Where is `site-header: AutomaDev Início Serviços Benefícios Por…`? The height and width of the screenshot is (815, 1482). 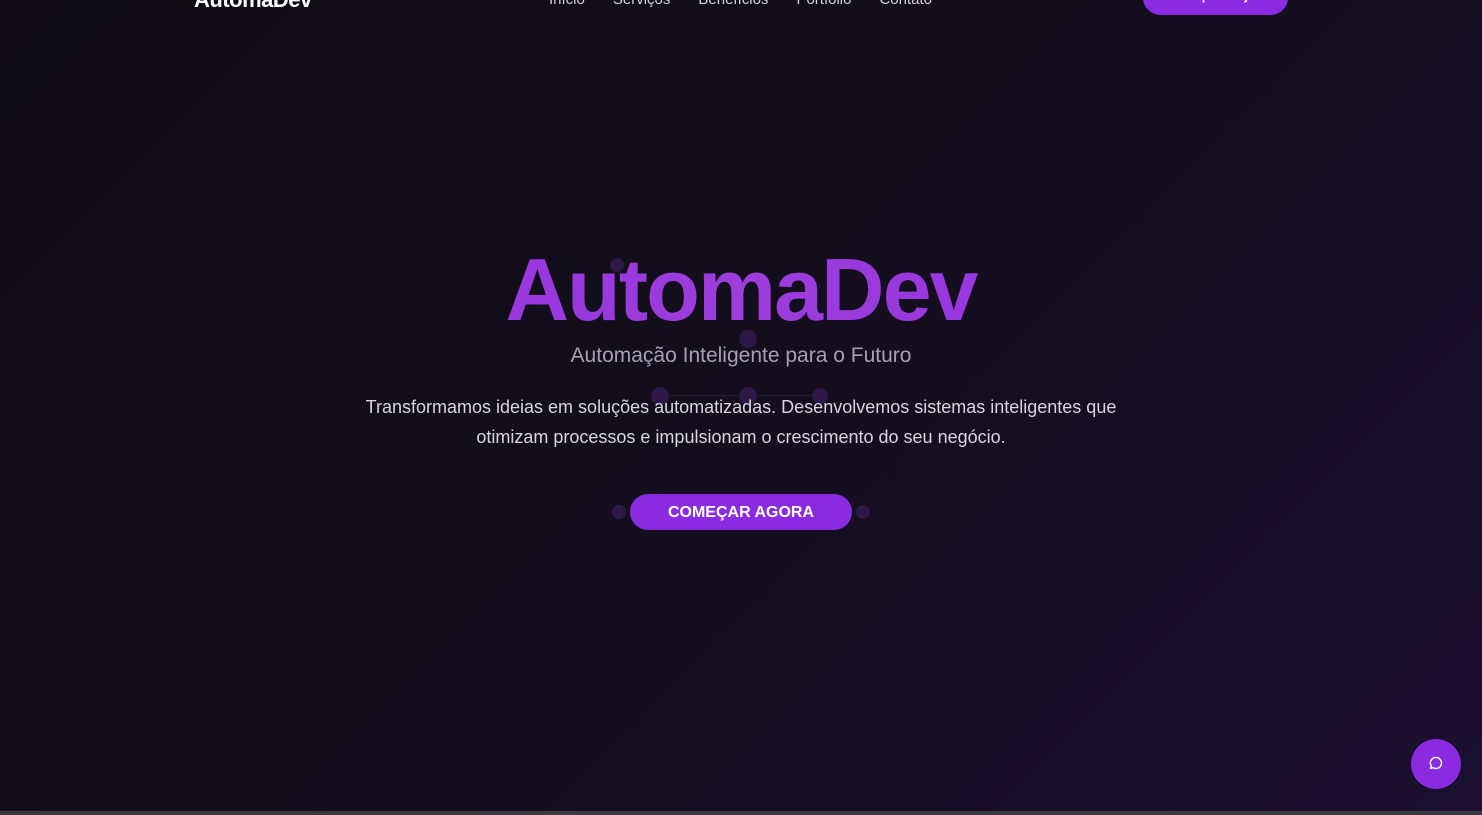
site-header: AutomaDev Início Serviços Benefícios Por… is located at coordinates (741, 10).